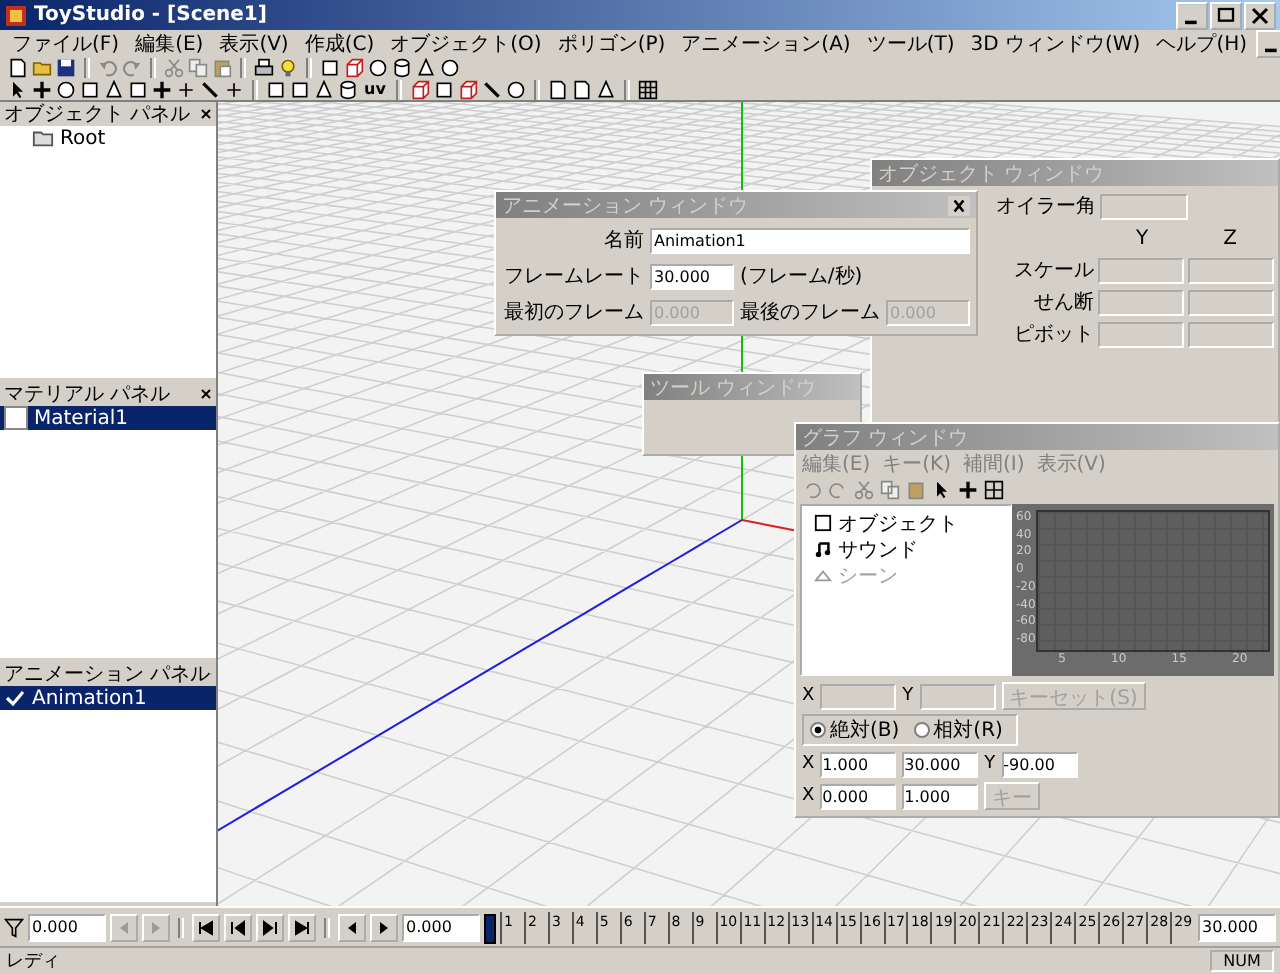 This screenshot has width=1280, height=974. I want to click on status-text: レディ, so click(33, 962).